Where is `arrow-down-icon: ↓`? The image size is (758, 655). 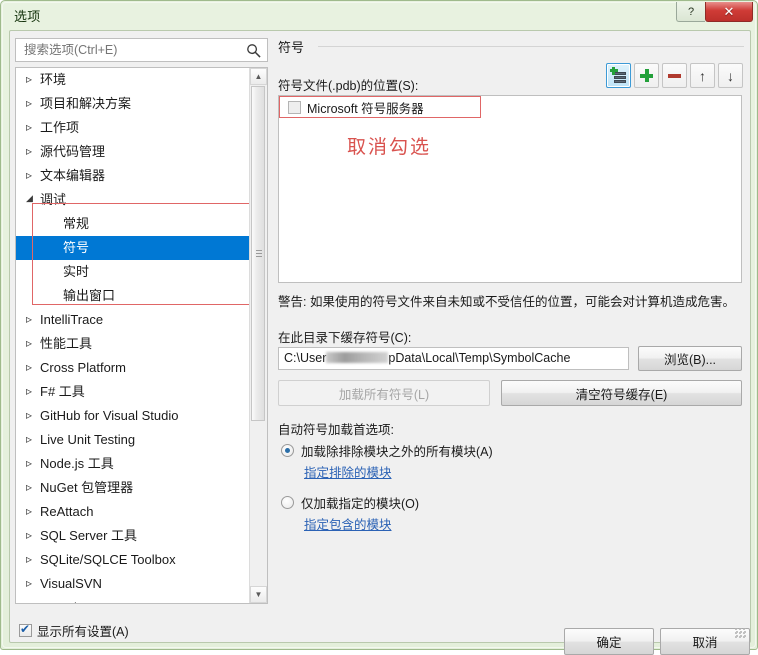
arrow-down-icon: ↓ is located at coordinates (730, 75).